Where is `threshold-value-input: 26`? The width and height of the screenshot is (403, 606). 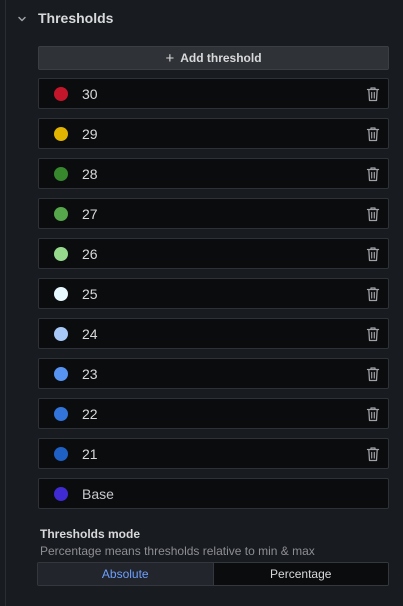
threshold-value-input: 26 is located at coordinates (90, 254).